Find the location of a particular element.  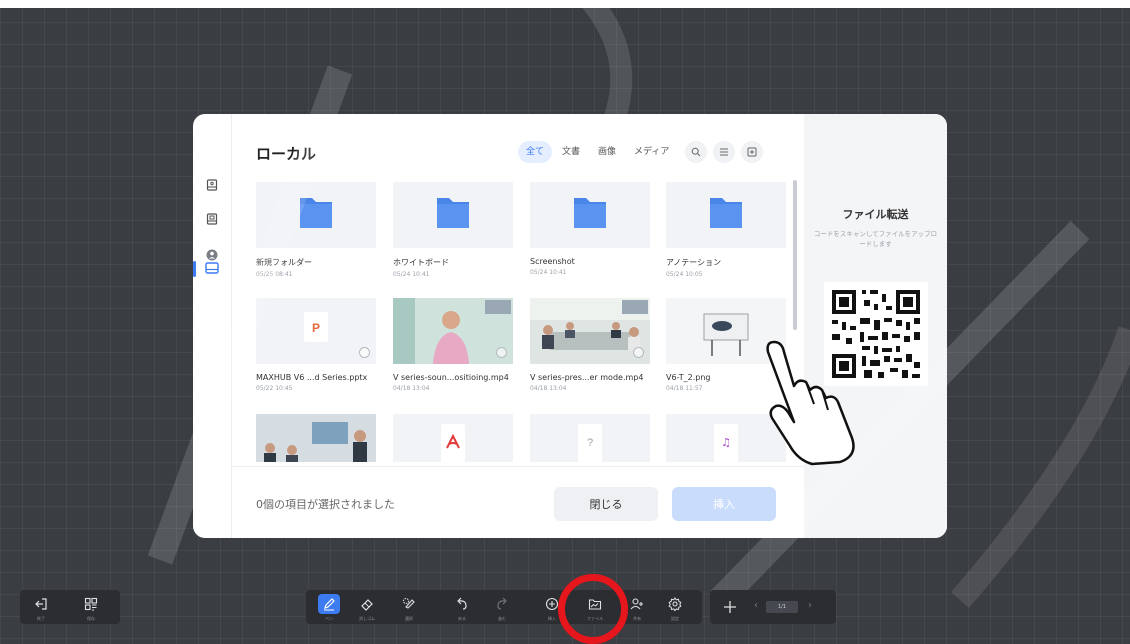

redo-button: 進む is located at coordinates (502, 606).